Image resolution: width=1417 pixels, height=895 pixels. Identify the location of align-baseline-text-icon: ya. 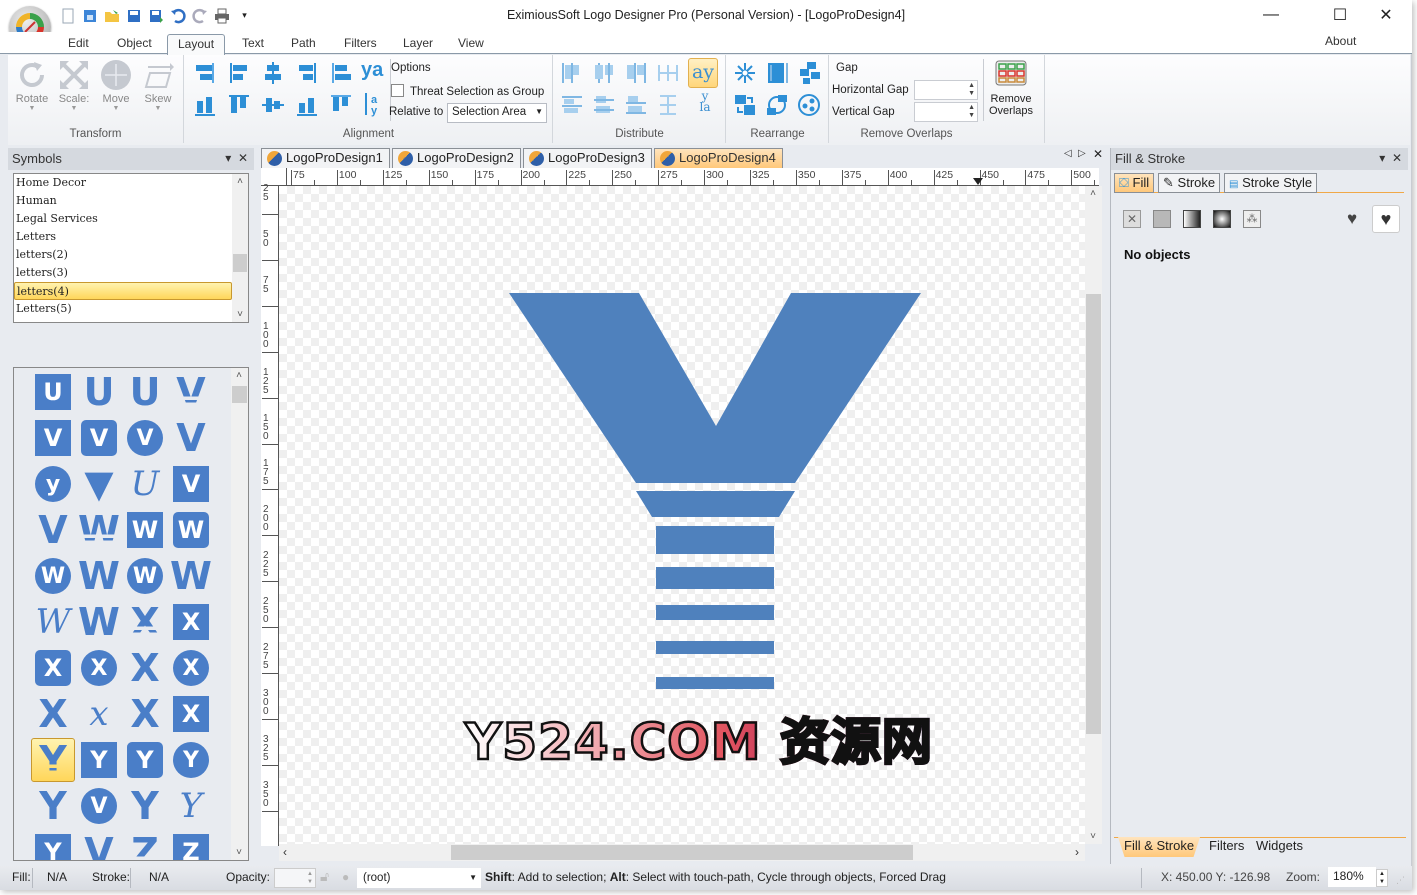
(374, 71).